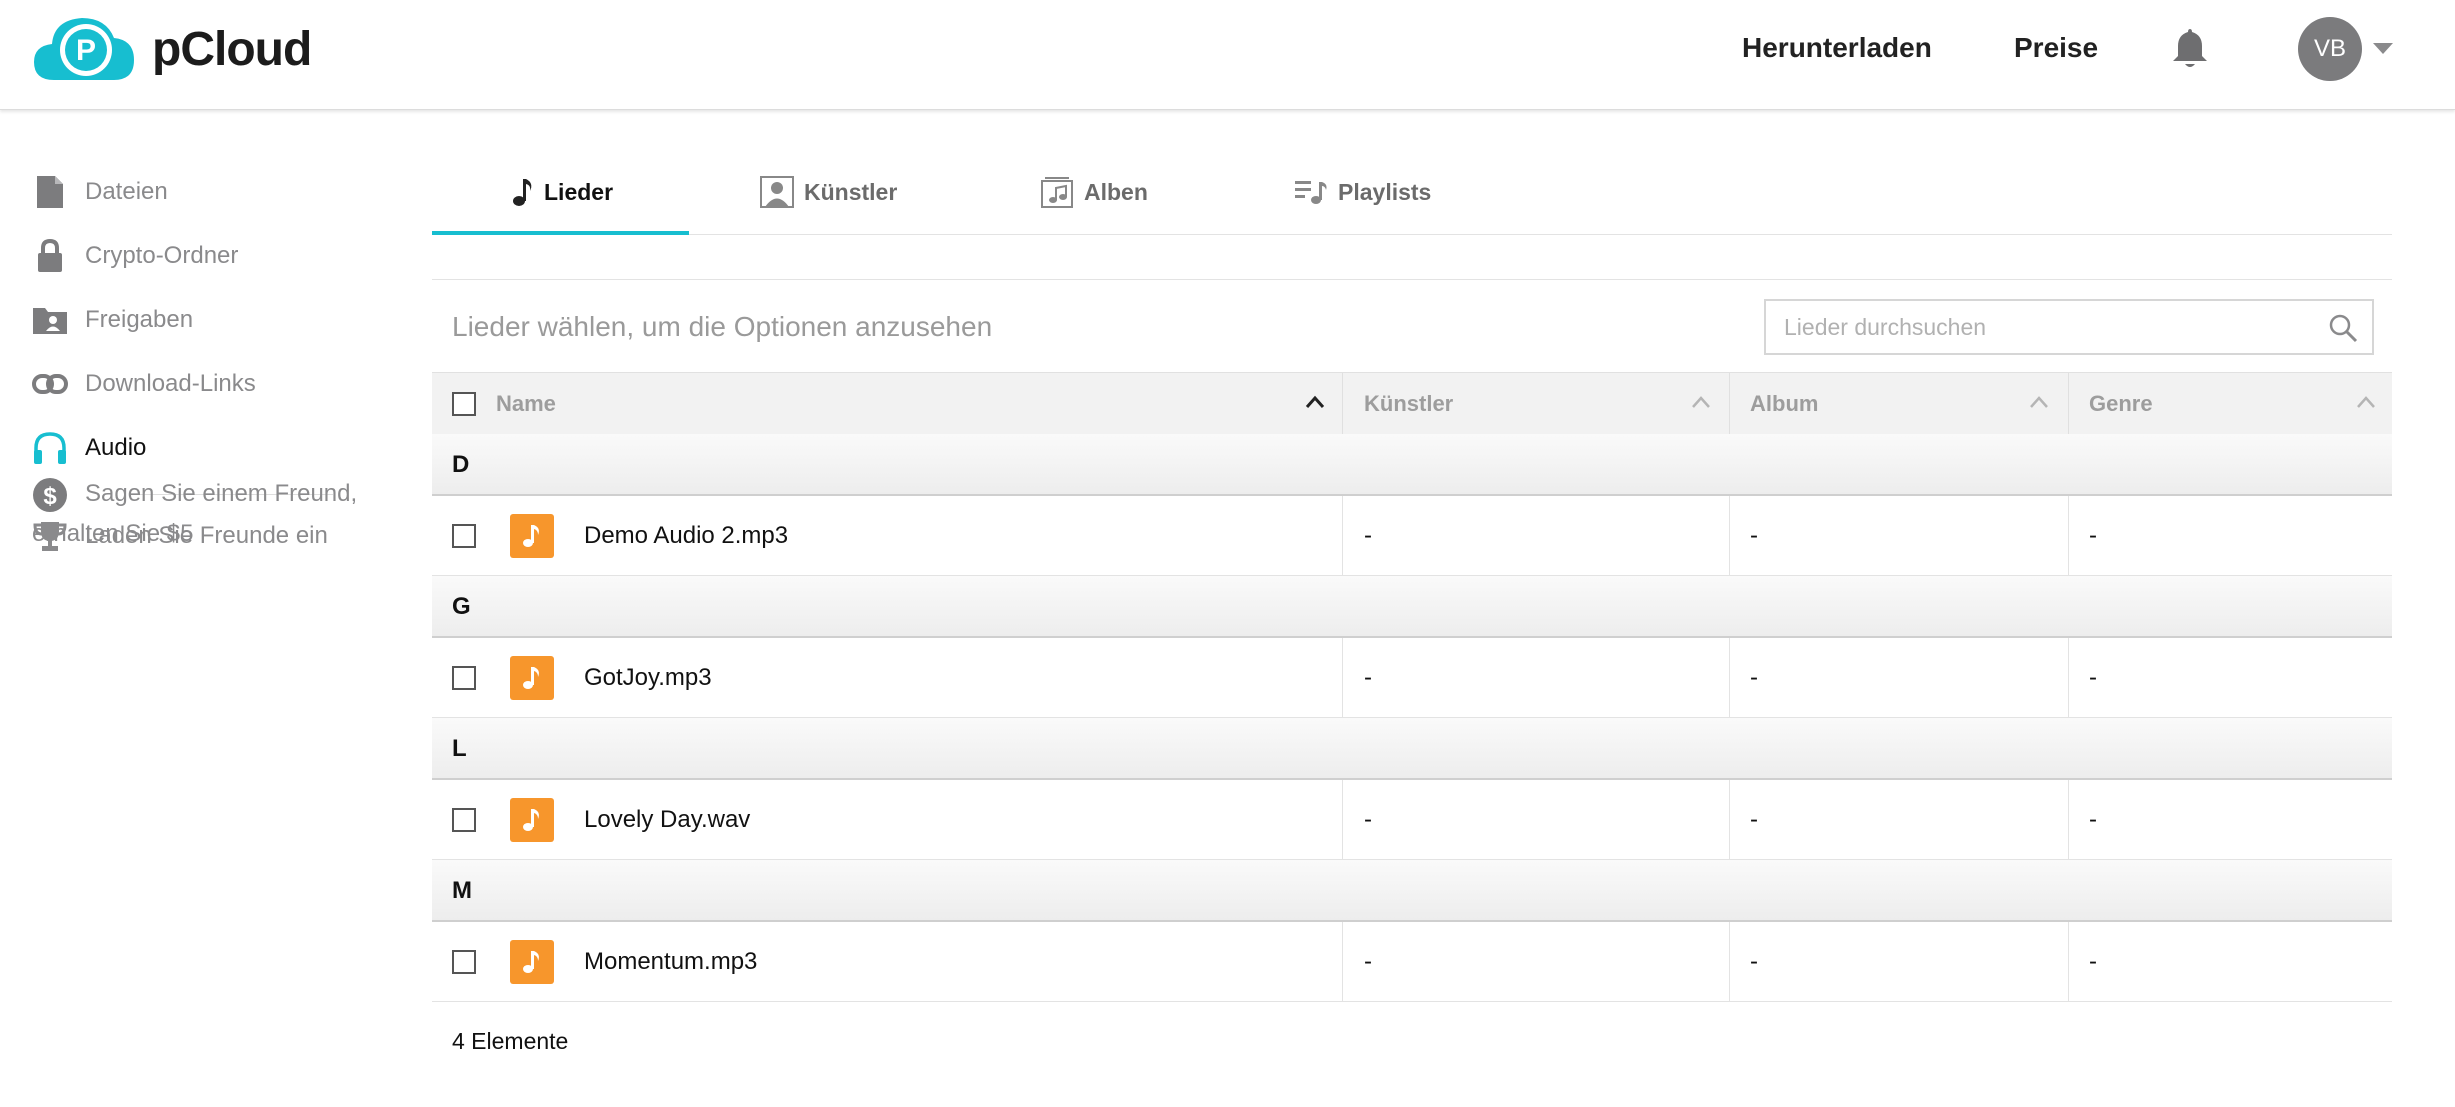  I want to click on tab-kuenstler: Künstler, so click(828, 192).